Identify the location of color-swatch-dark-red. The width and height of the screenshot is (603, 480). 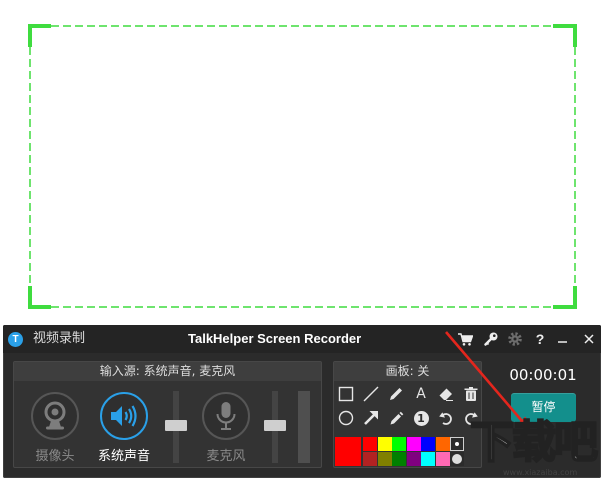
(370, 459).